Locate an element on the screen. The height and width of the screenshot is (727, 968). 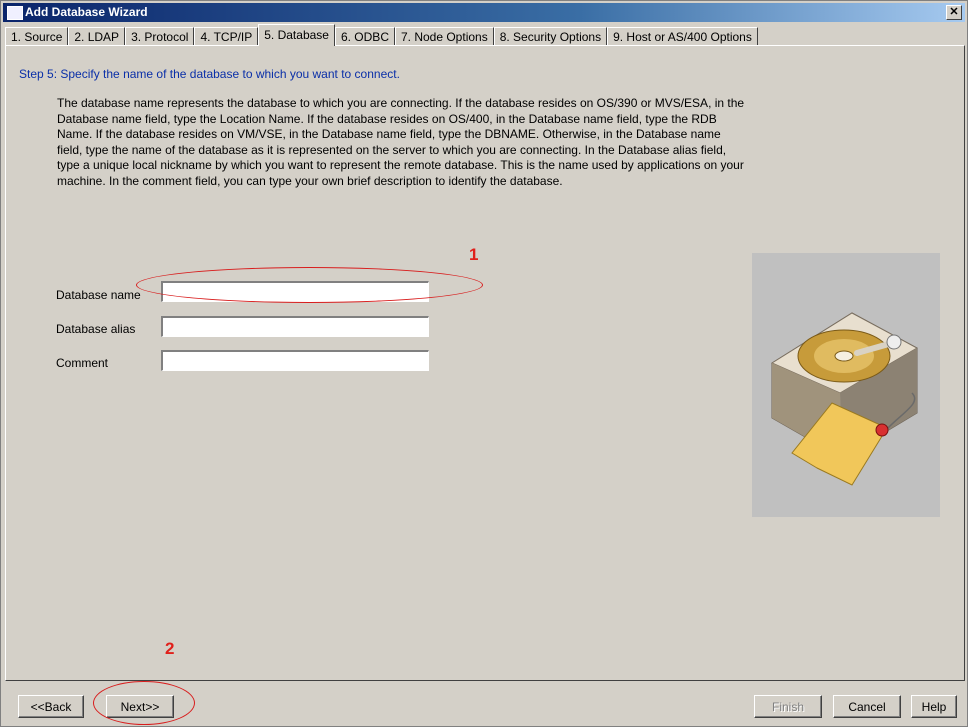
comment-field is located at coordinates (295, 360).